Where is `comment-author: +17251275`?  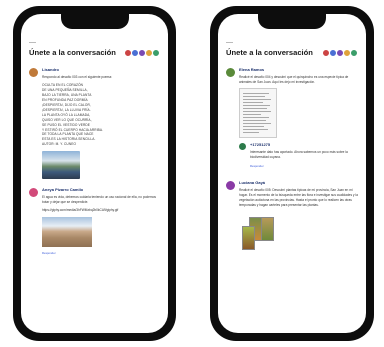
comment-author: +17251275 is located at coordinates (304, 144).